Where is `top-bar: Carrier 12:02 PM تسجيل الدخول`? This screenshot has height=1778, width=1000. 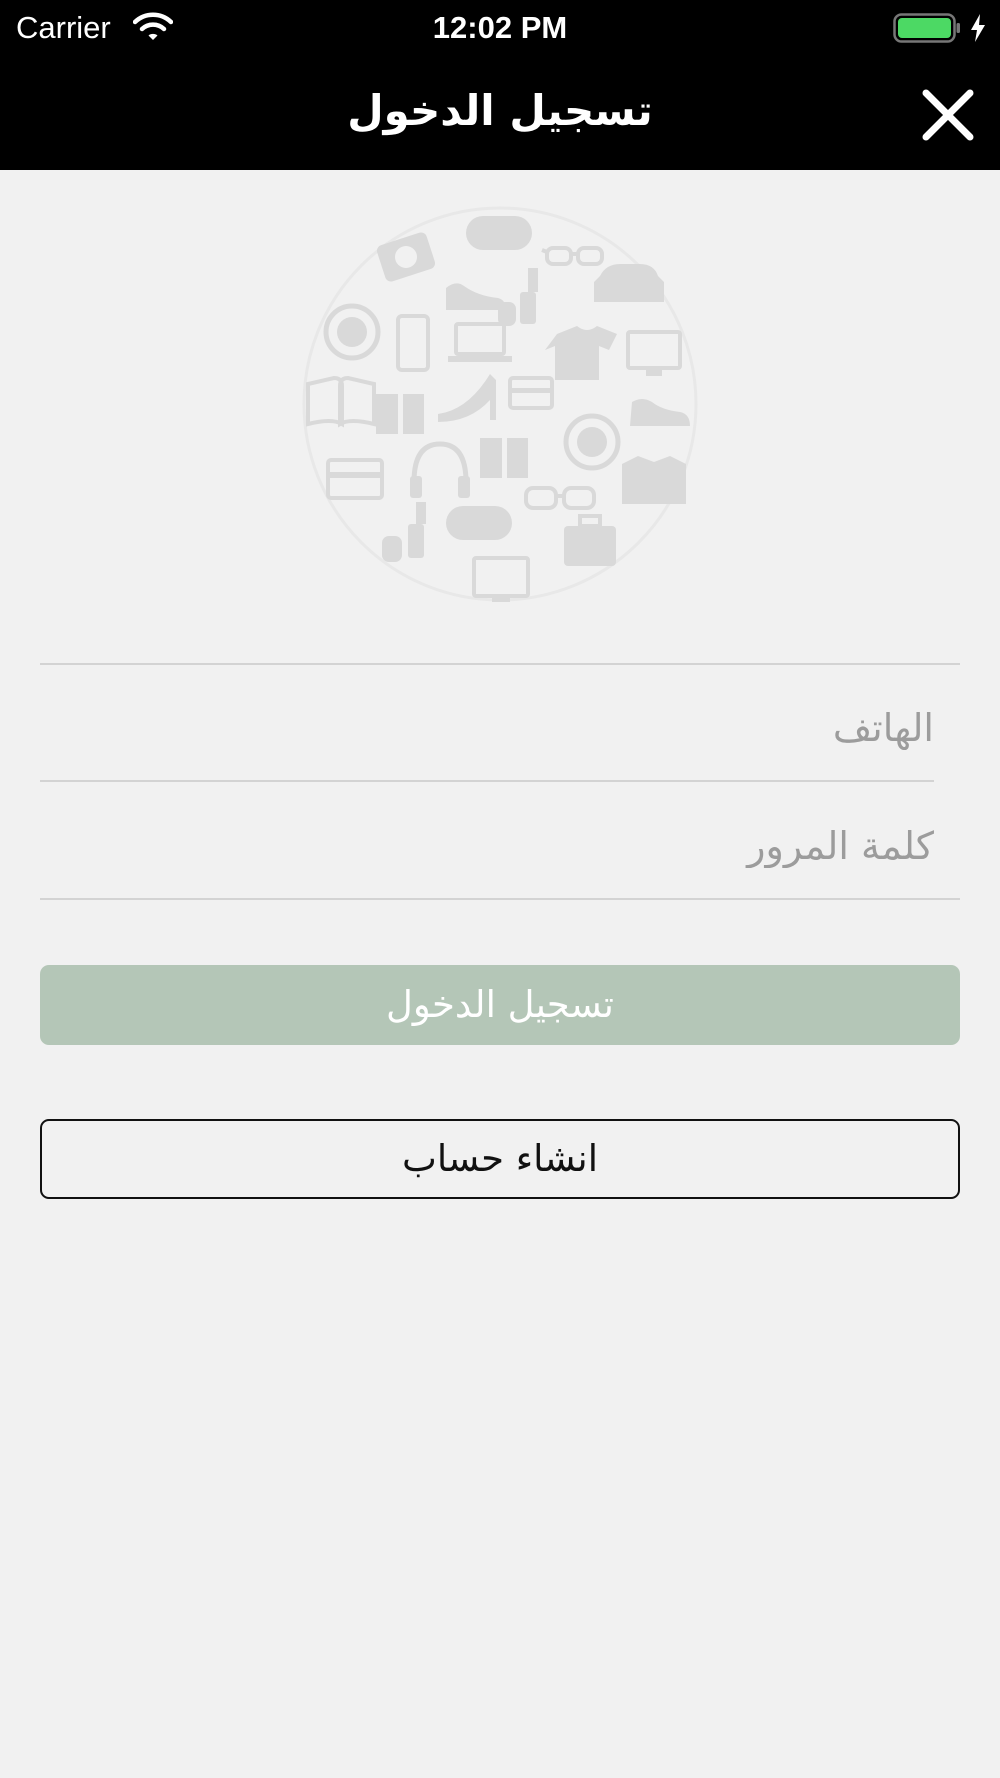 top-bar: Carrier 12:02 PM تسجيل الدخول is located at coordinates (500, 85).